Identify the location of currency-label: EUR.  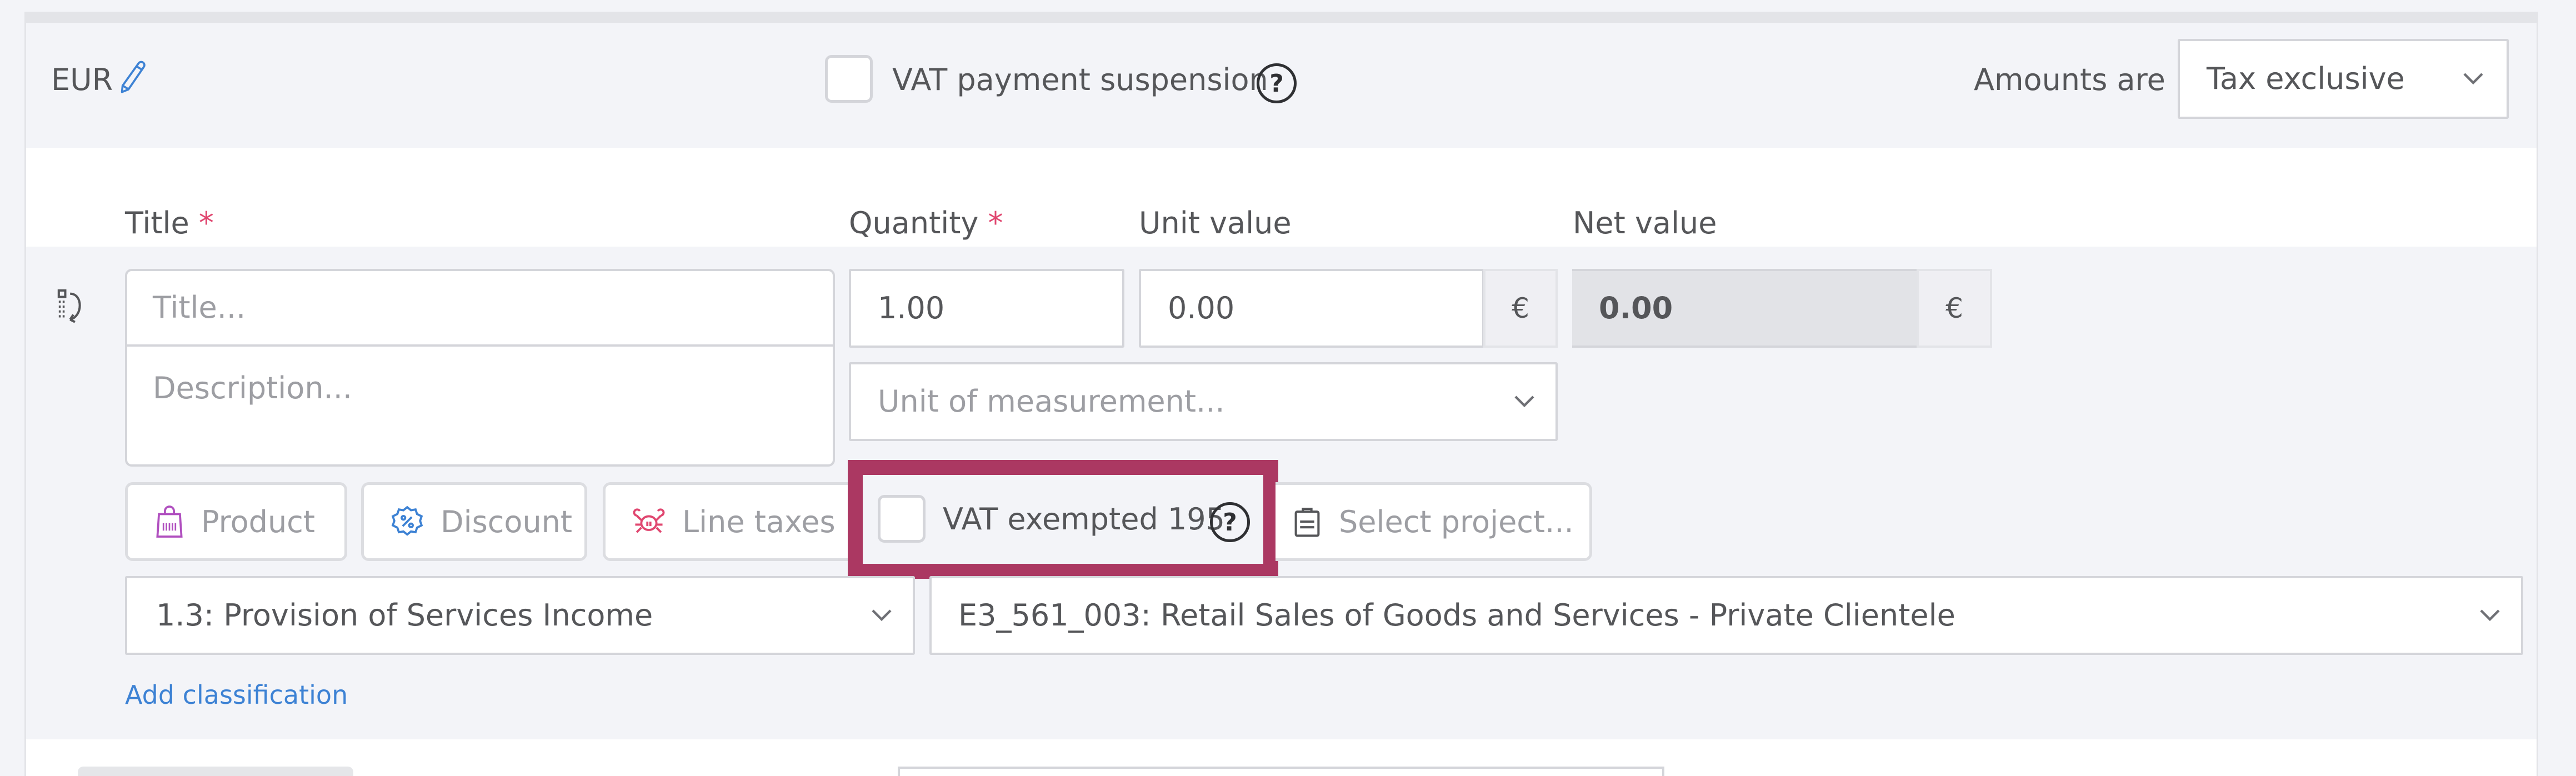
(82, 79).